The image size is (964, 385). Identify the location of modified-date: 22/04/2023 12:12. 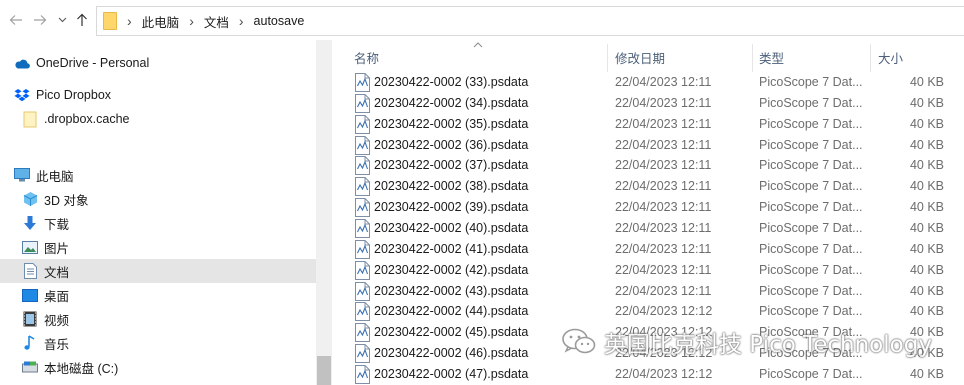
(664, 373).